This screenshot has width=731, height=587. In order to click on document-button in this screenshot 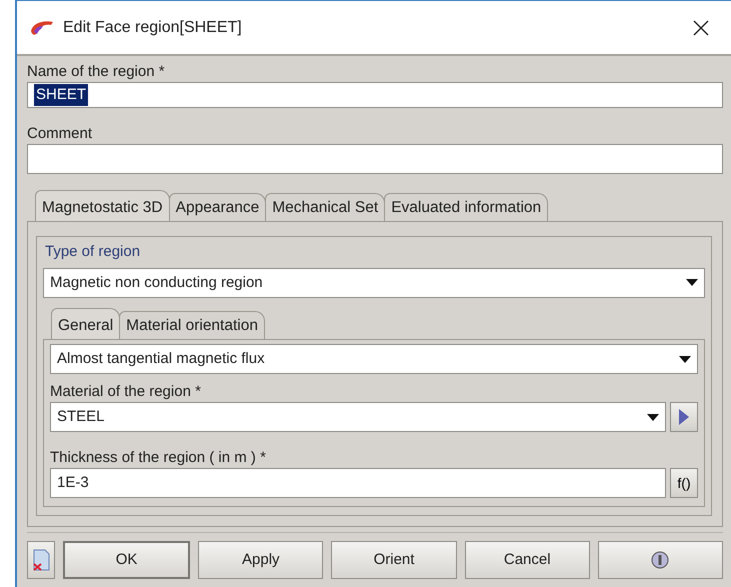, I will do `click(41, 560)`.